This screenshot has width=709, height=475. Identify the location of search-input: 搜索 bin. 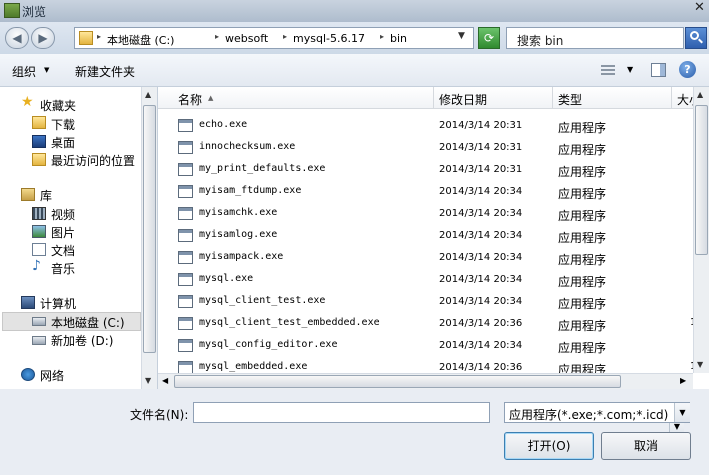
(595, 38).